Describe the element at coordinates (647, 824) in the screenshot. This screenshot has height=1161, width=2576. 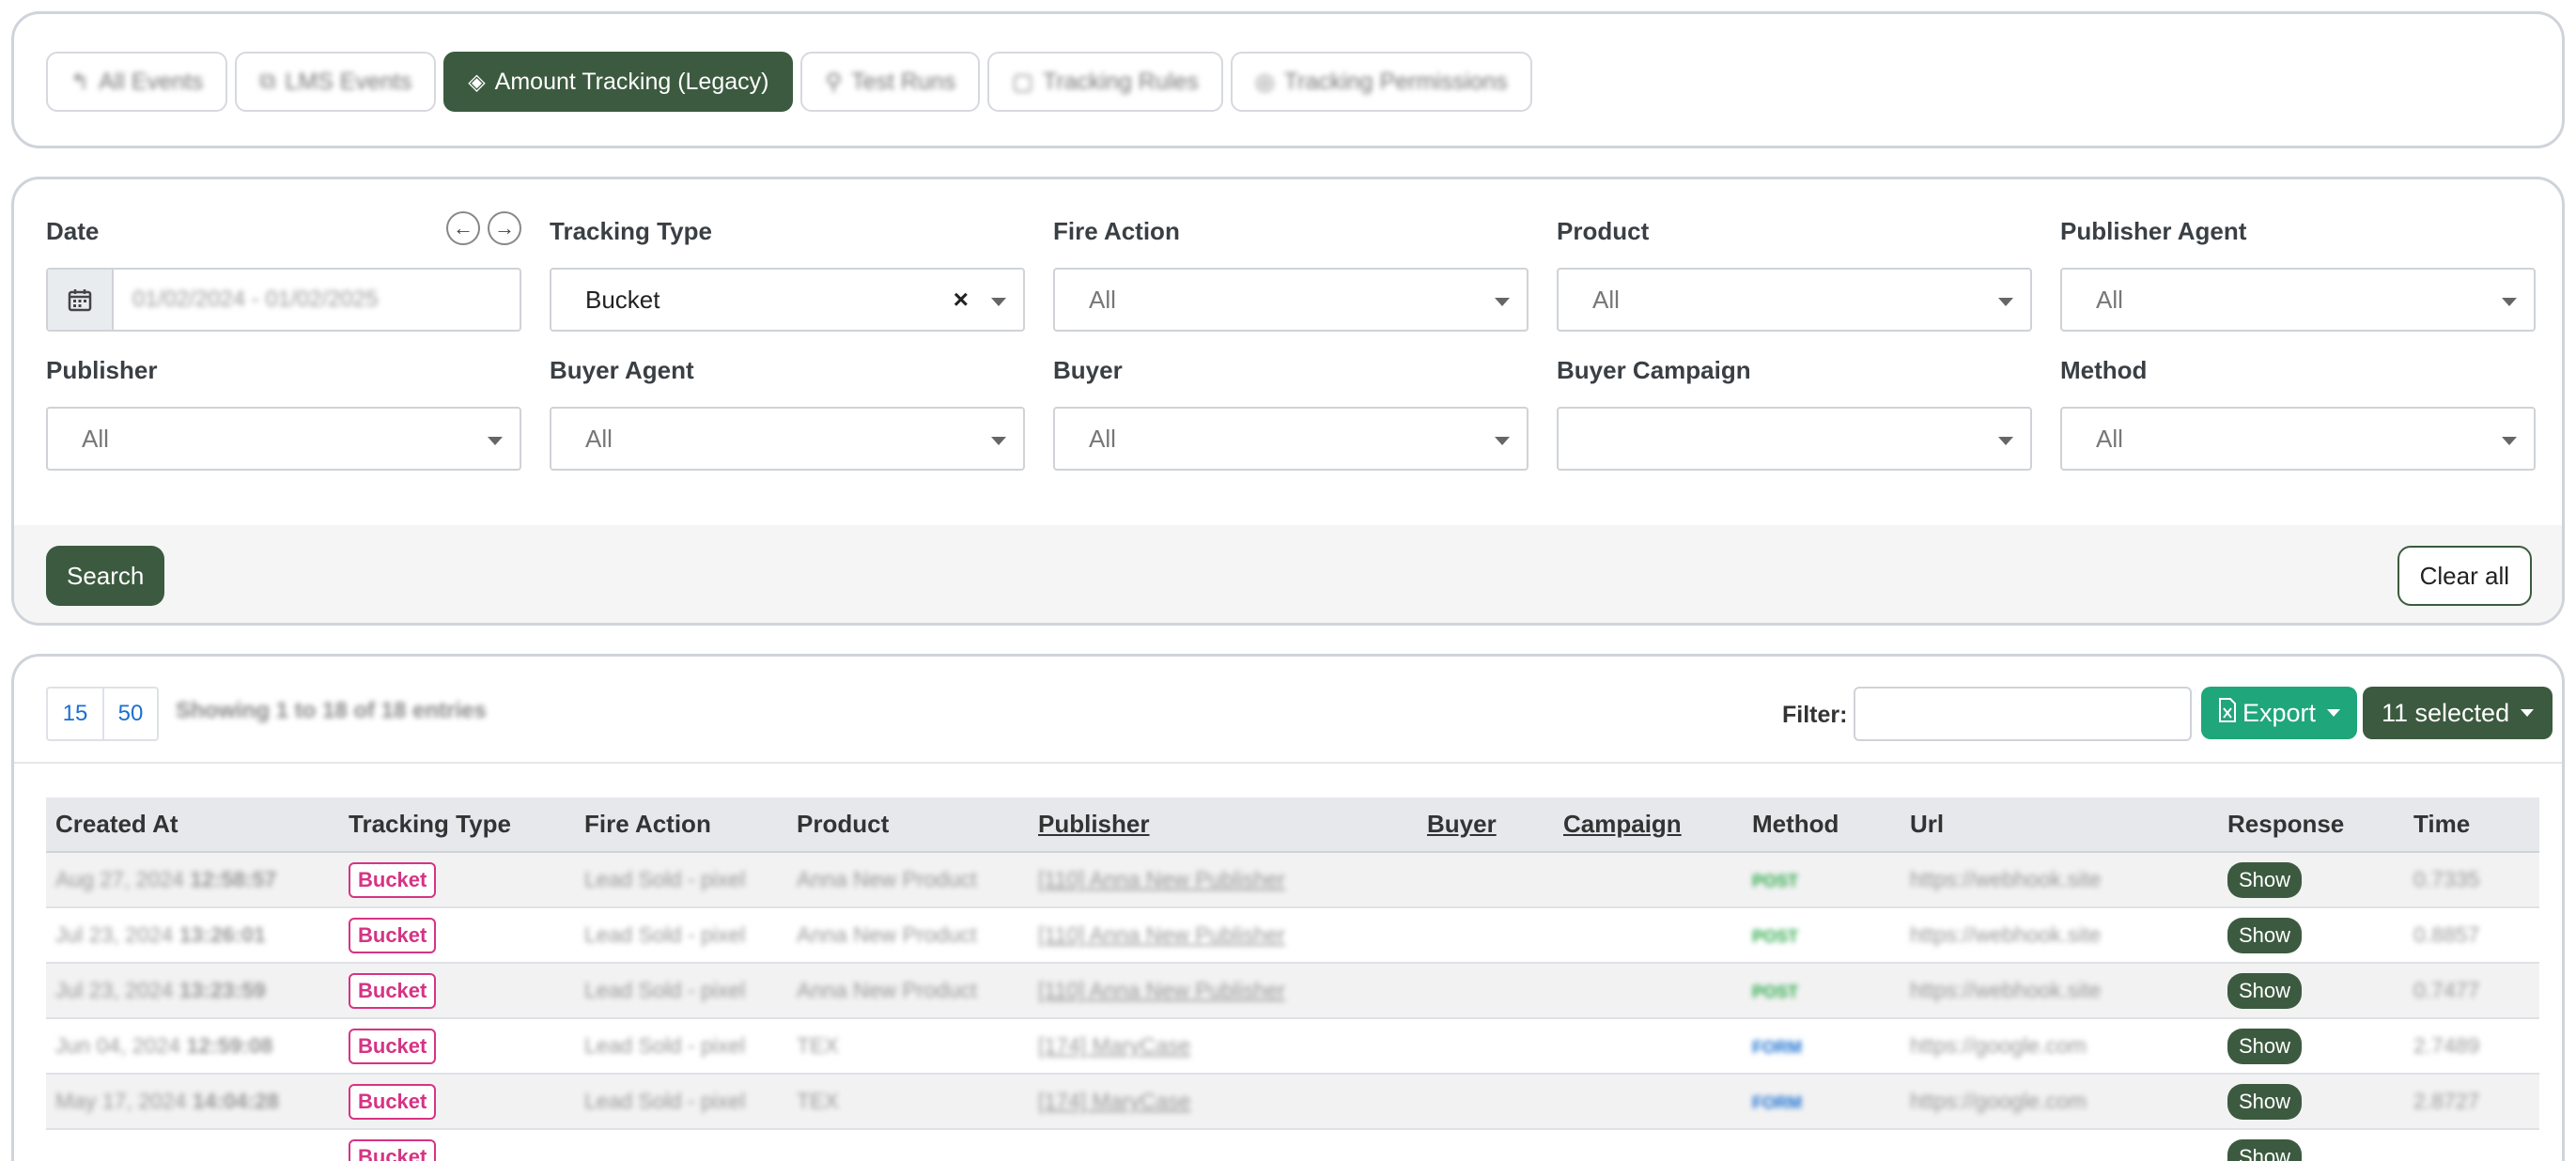
I see `column-header-label: Fire Action` at that location.